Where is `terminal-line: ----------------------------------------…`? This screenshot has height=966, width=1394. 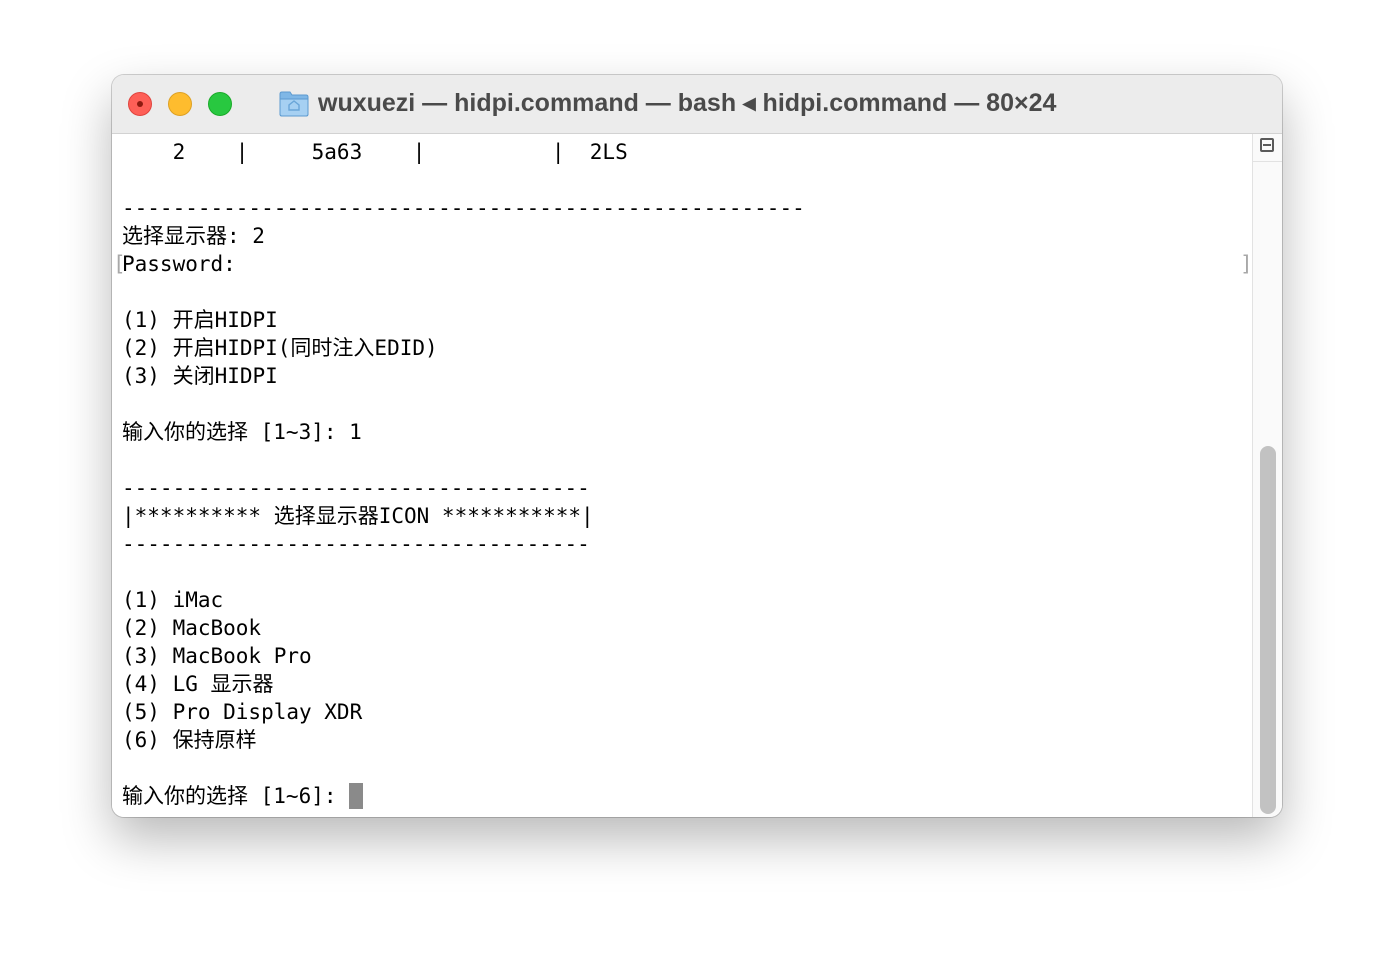 terminal-line: ----------------------------------------… is located at coordinates (463, 208).